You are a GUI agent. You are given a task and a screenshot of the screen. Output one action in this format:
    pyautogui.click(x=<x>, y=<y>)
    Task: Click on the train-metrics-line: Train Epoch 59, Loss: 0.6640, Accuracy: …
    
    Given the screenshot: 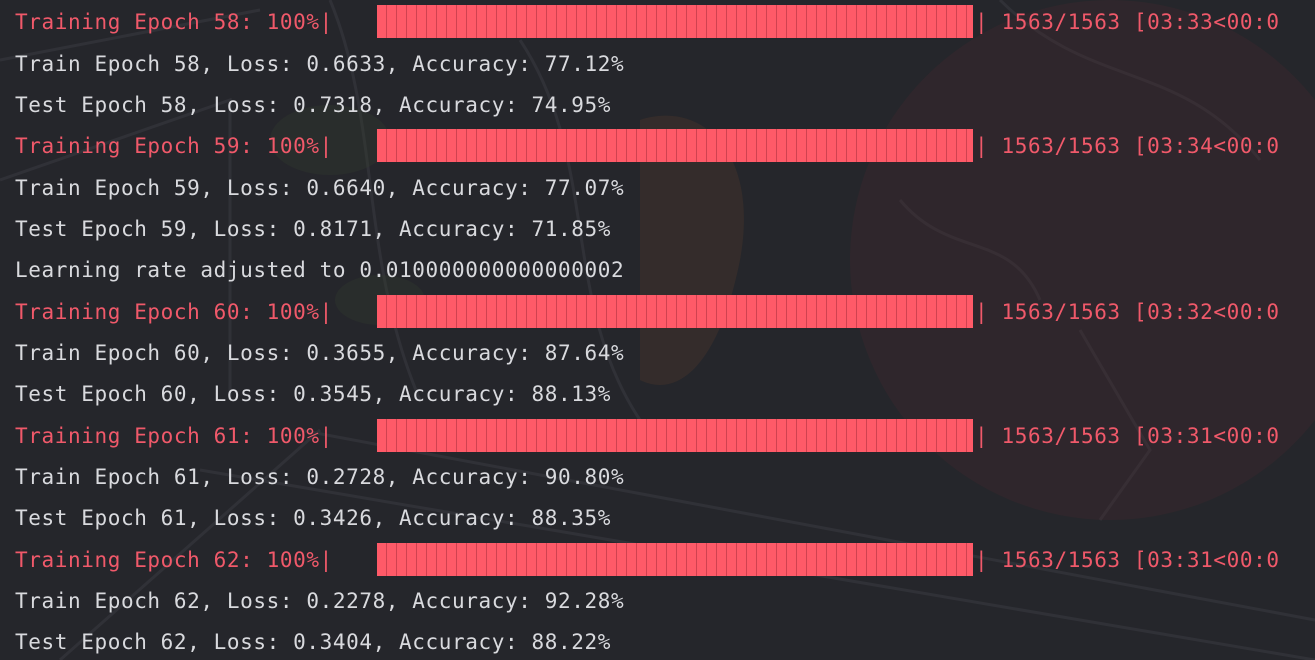 What is the action you would take?
    pyautogui.click(x=320, y=188)
    